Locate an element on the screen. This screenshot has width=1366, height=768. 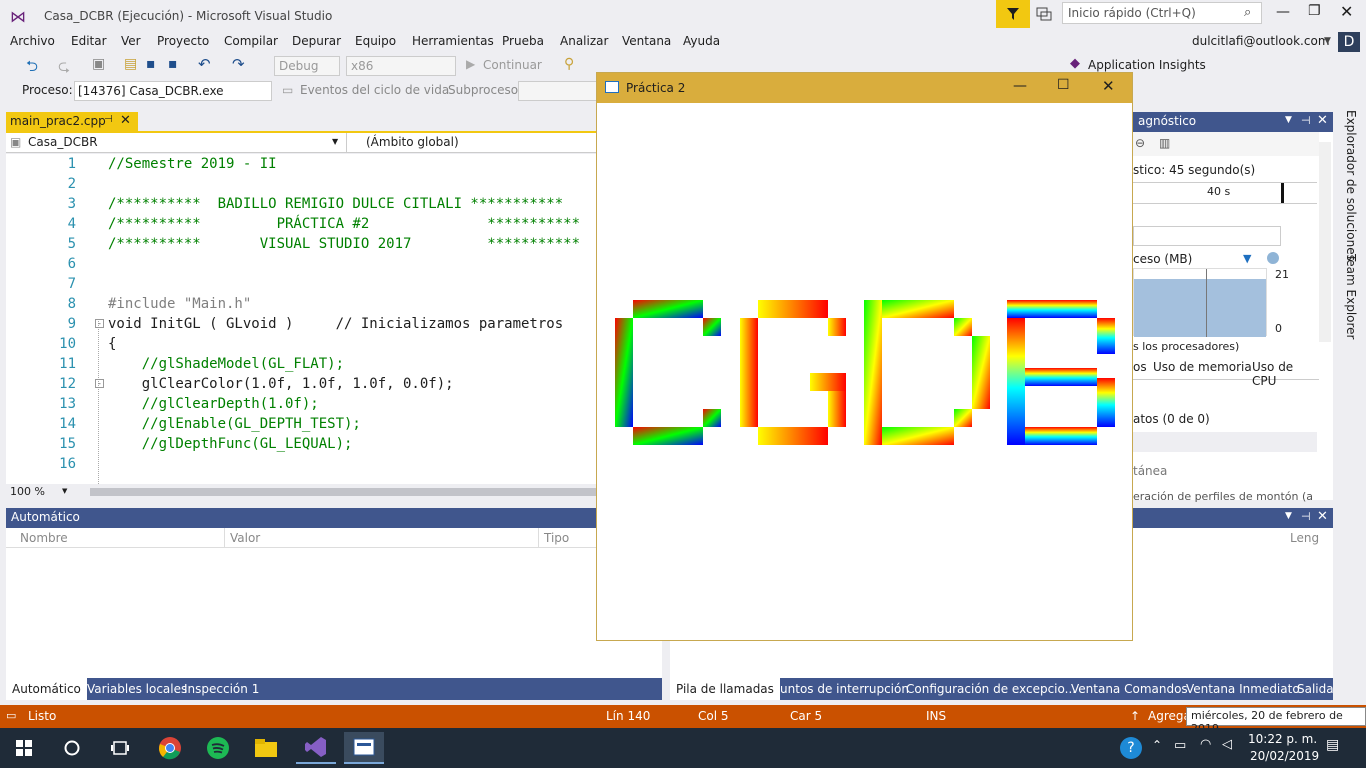
tab-events: os is located at coordinates (1140, 367).